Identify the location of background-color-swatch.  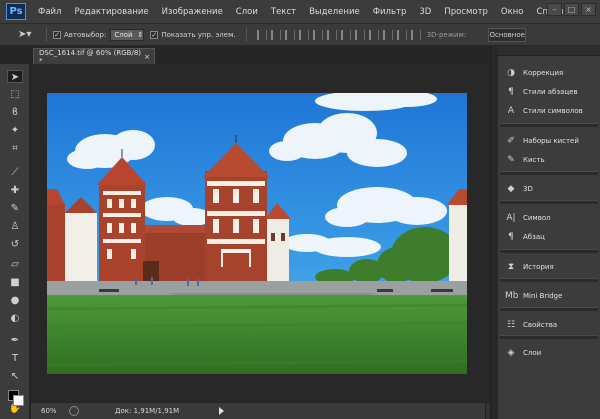
(18, 400).